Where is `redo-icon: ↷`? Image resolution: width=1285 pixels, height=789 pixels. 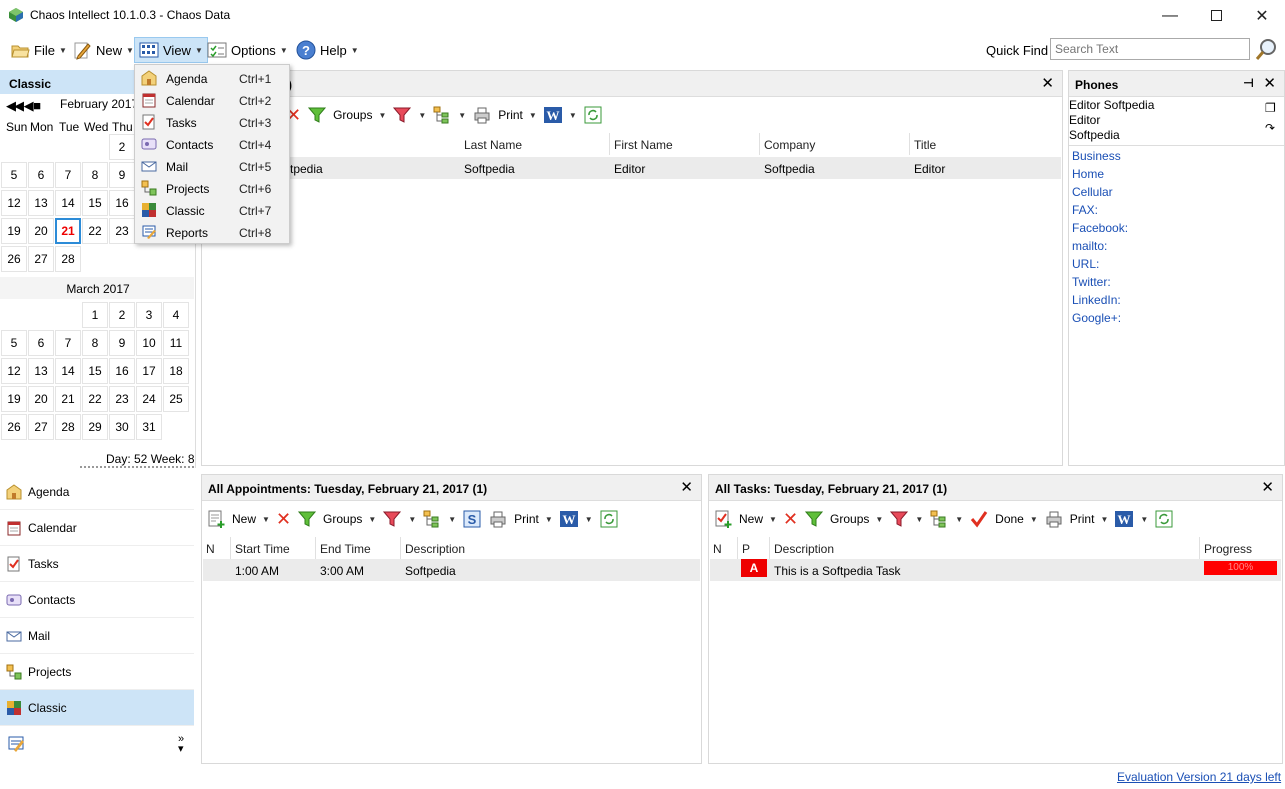 redo-icon: ↷ is located at coordinates (1270, 128).